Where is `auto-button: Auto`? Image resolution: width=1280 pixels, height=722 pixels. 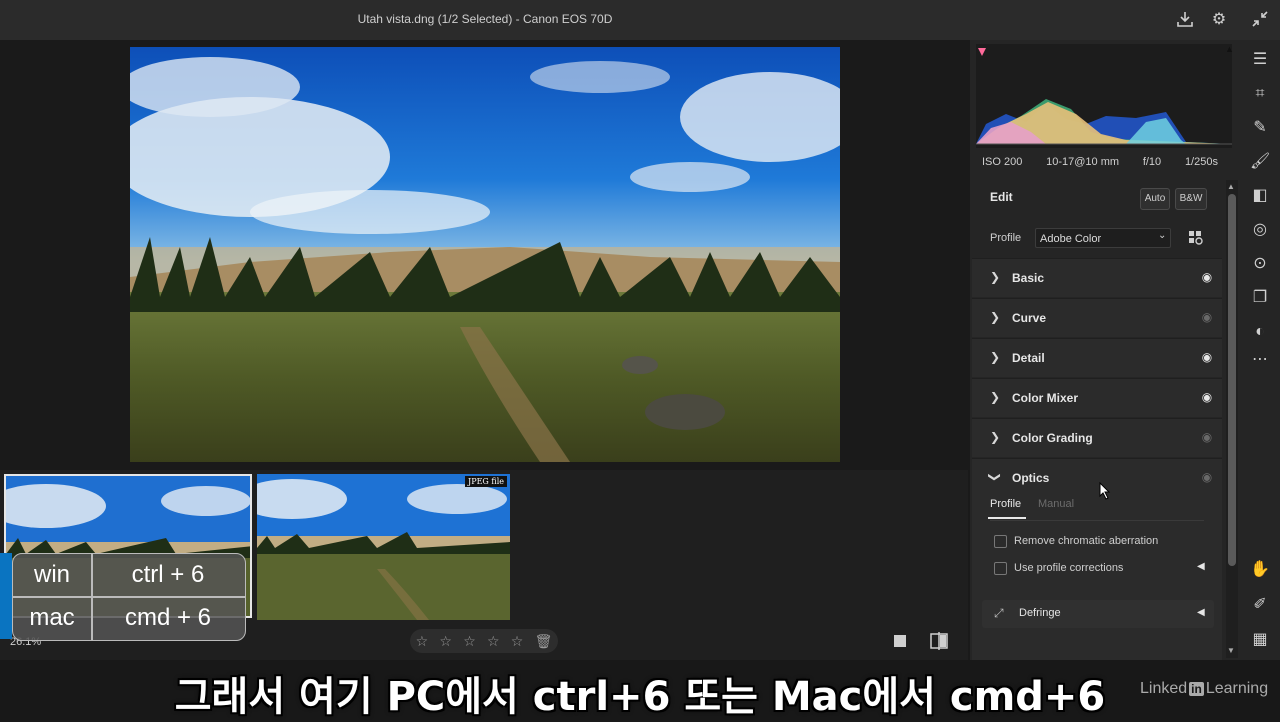 auto-button: Auto is located at coordinates (1155, 199).